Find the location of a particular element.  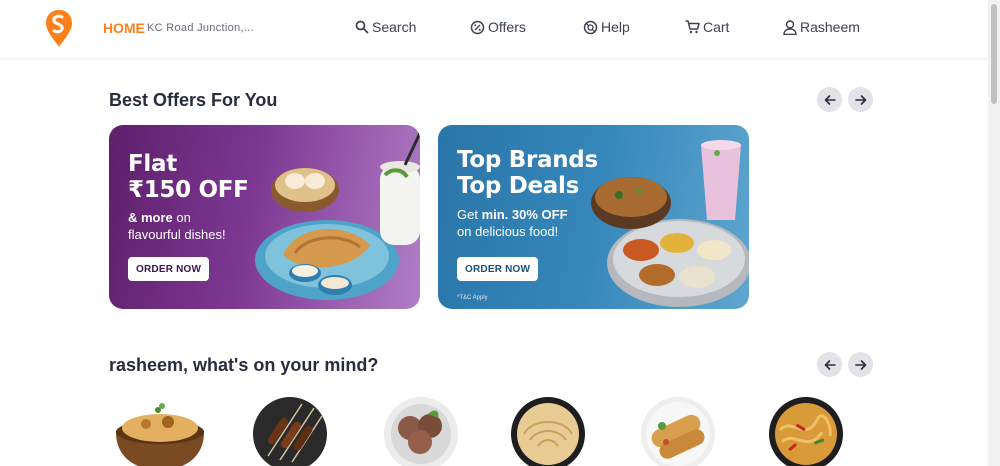

nav-search: Search is located at coordinates (385, 27).